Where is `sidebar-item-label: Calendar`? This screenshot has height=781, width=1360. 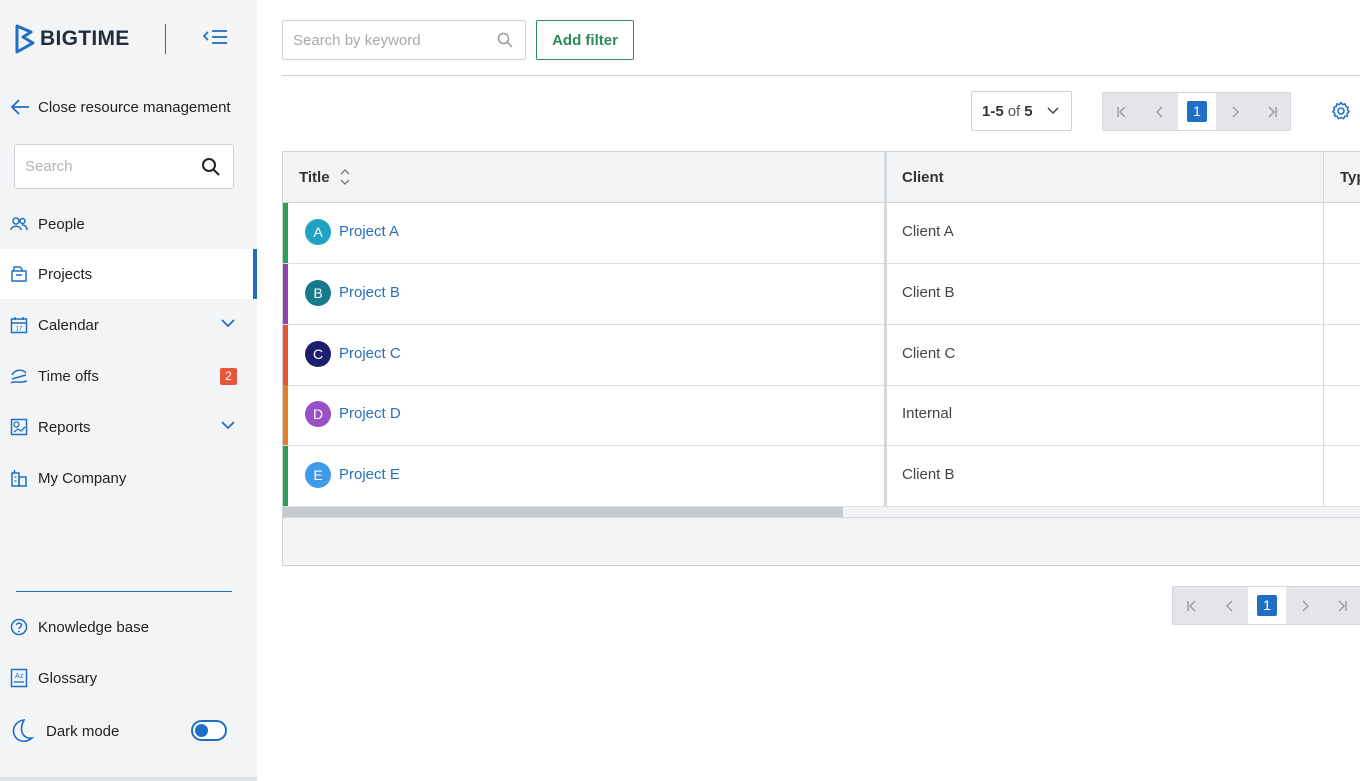
sidebar-item-label: Calendar is located at coordinates (68, 325).